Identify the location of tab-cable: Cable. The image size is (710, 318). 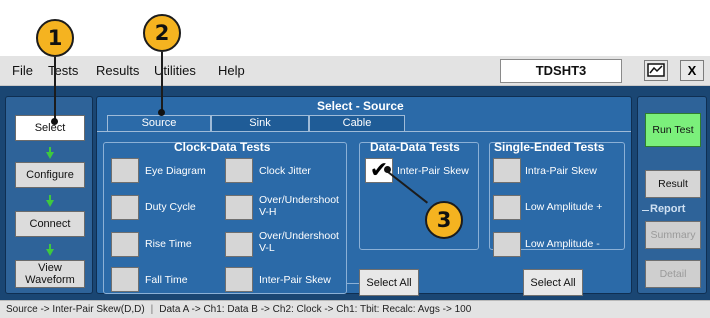
(357, 123).